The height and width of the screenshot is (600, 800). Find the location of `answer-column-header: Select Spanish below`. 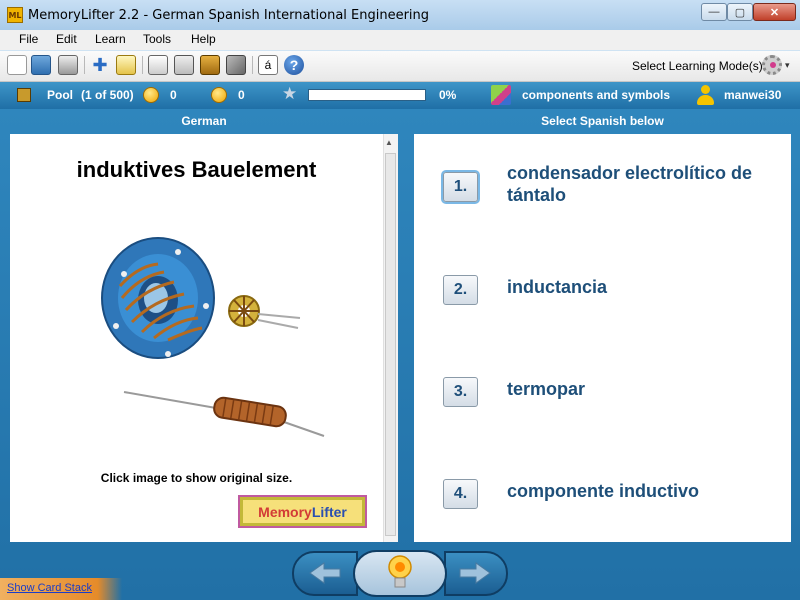

answer-column-header: Select Spanish below is located at coordinates (602, 121).